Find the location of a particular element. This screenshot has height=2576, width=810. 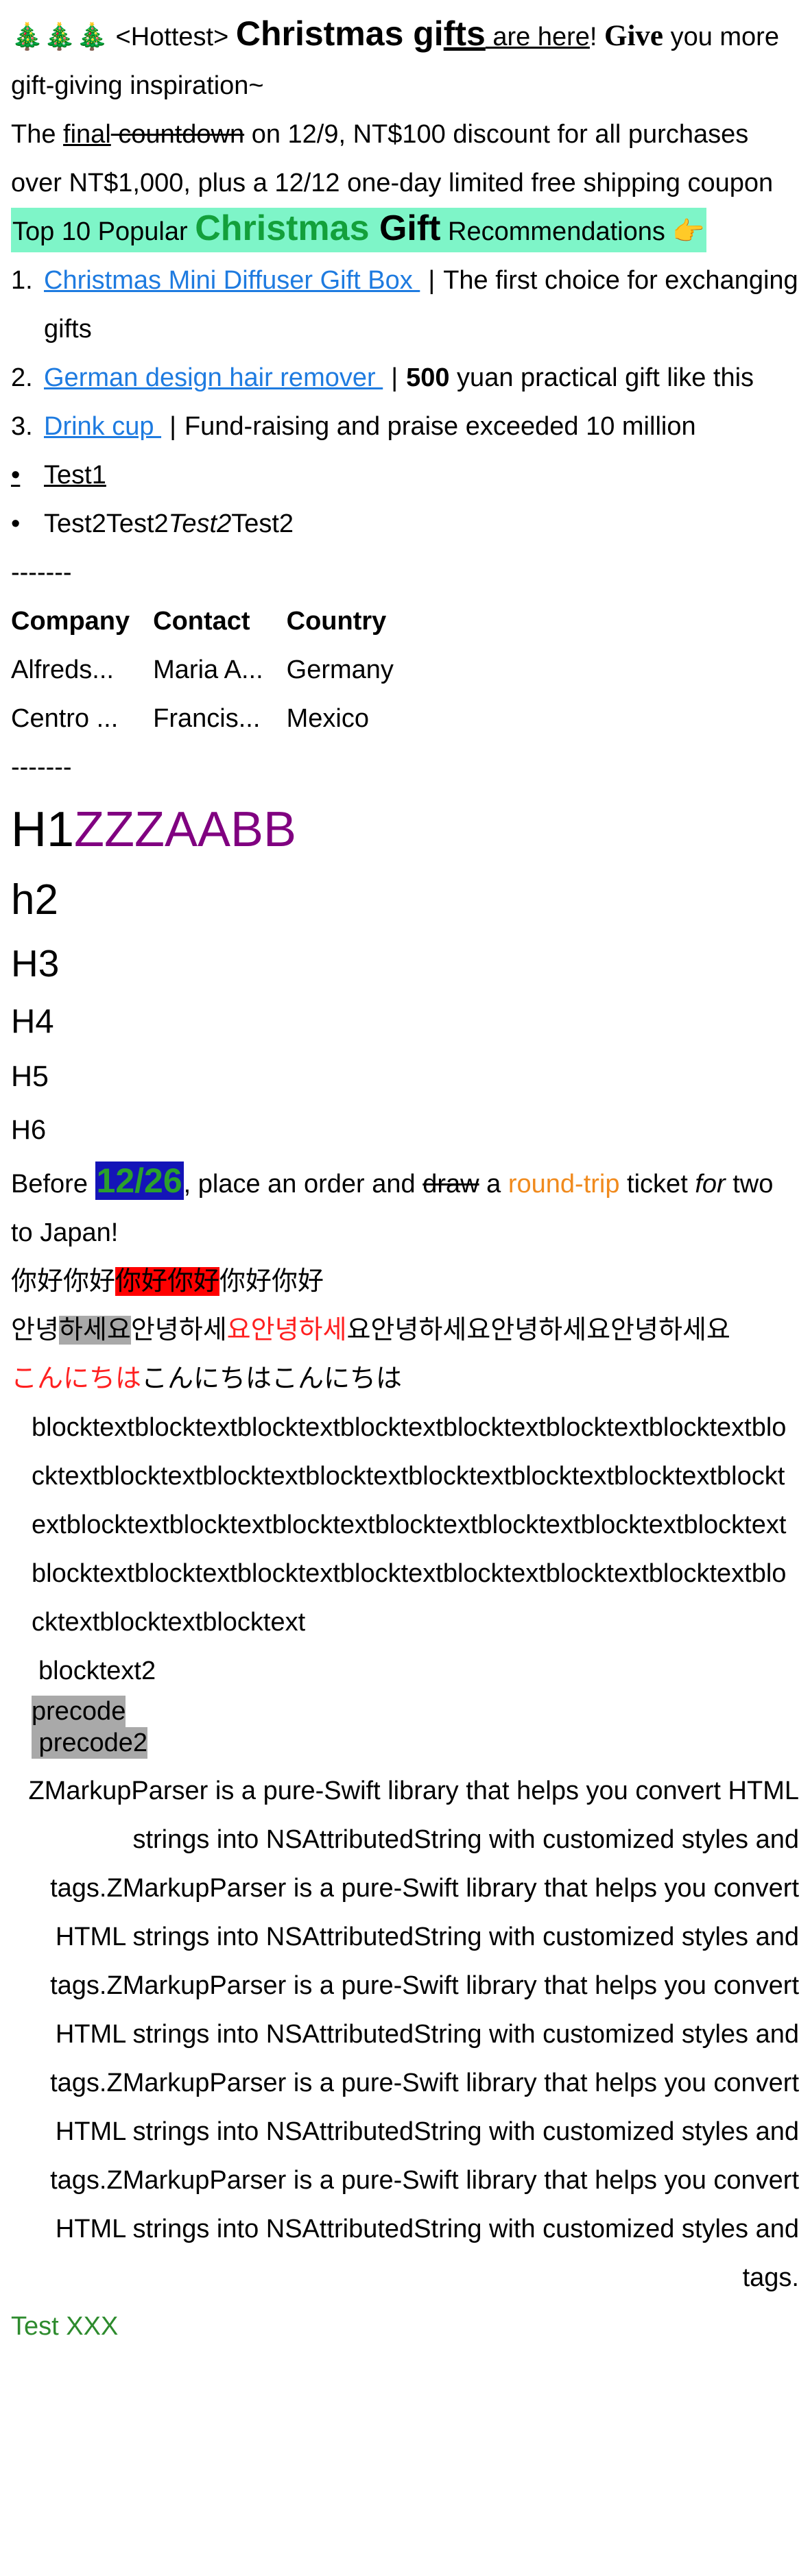

japan-draw: draw is located at coordinates (450, 1185).